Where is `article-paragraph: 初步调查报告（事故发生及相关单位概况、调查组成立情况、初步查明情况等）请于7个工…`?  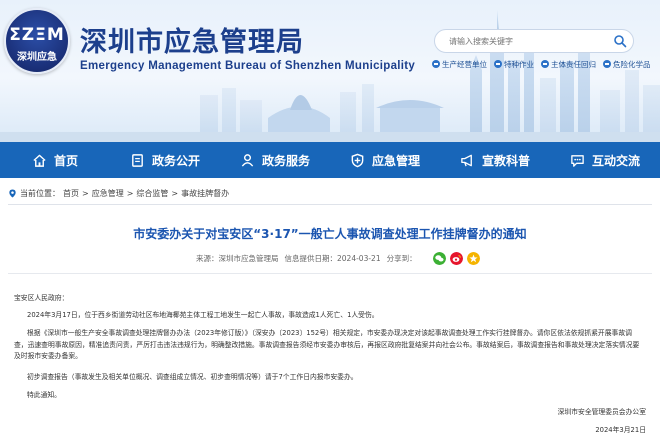 article-paragraph: 初步调查报告（事故发生及相关单位概况、调查组成立情况、初步查明情况等）请于7个工… is located at coordinates (192, 377).